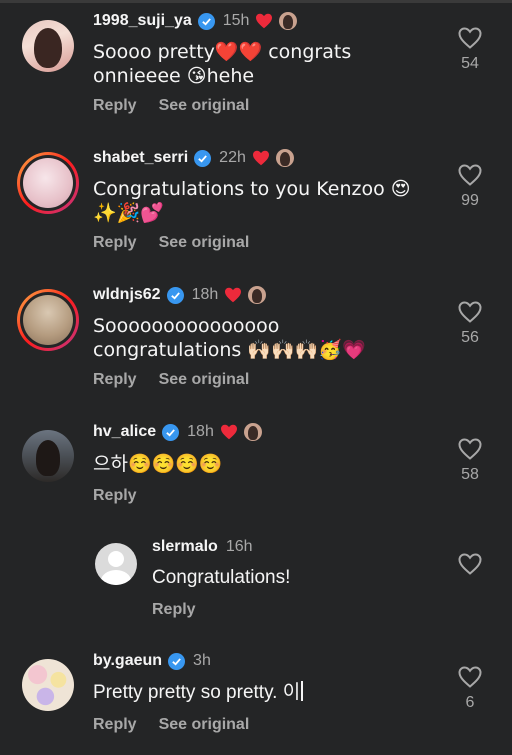 The width and height of the screenshot is (512, 755). I want to click on comment-text: Pretty pretty so pretty. 이, so click(263, 693).